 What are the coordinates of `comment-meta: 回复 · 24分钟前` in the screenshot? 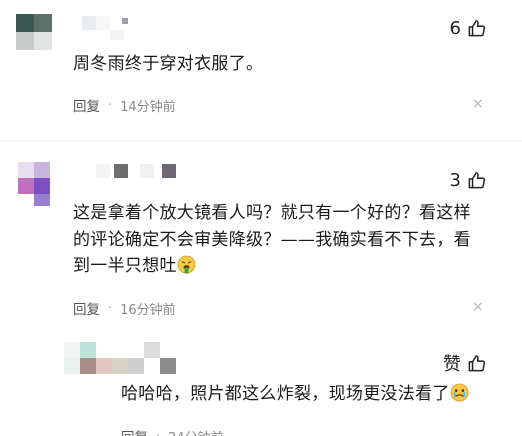 It's located at (172, 431).